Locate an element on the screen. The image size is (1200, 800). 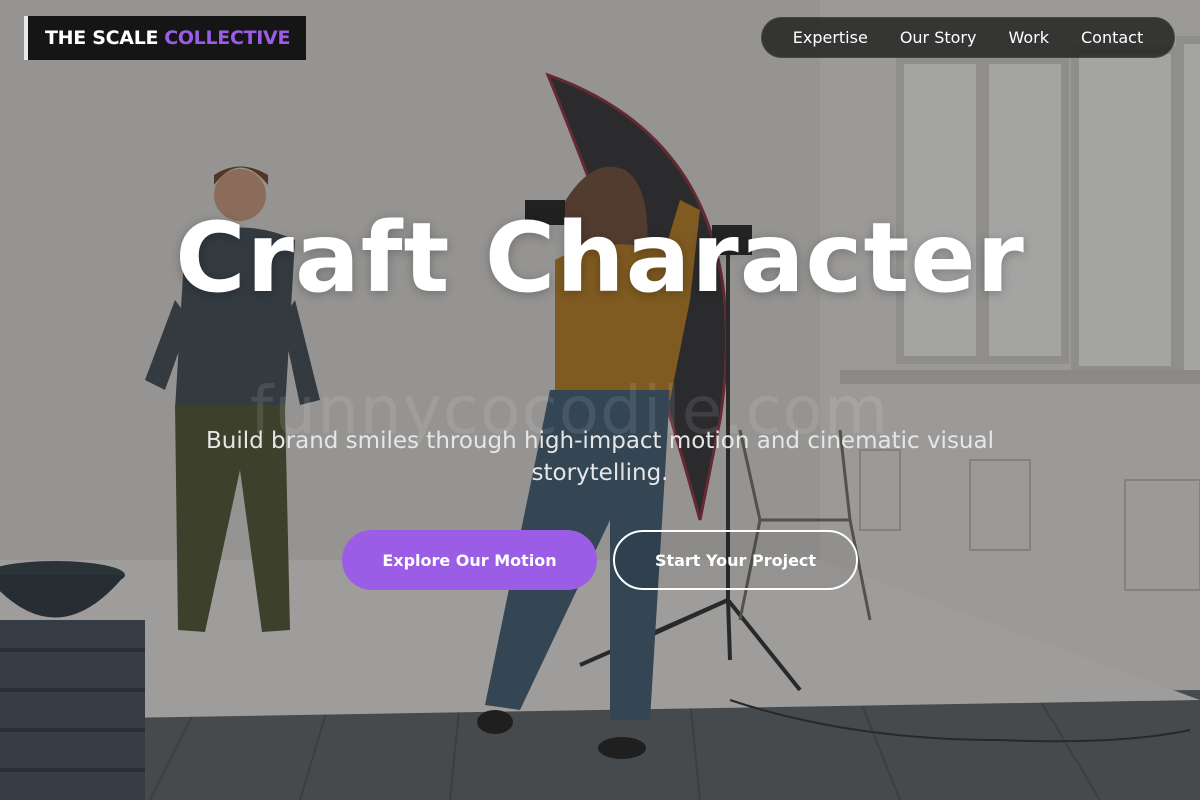
nav-link-our-story: Our Story is located at coordinates (938, 37).